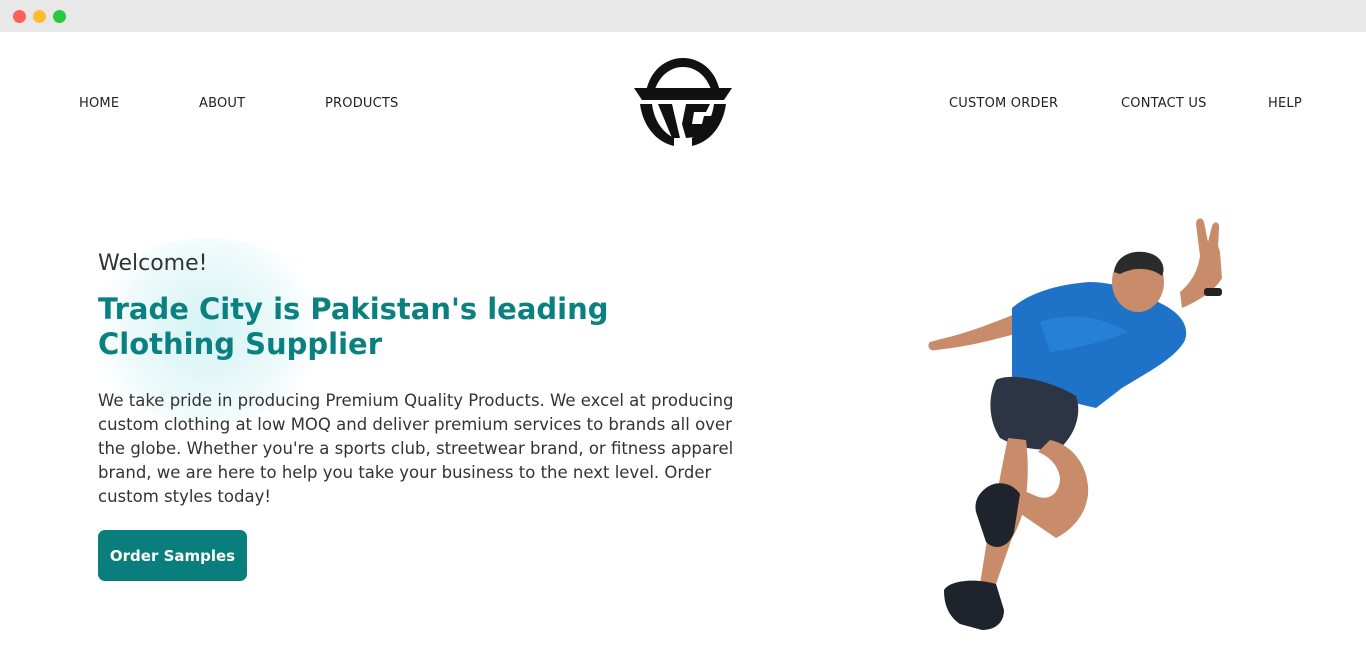 The image size is (1366, 657). What do you see at coordinates (19, 16) in the screenshot?
I see `close-window-button` at bounding box center [19, 16].